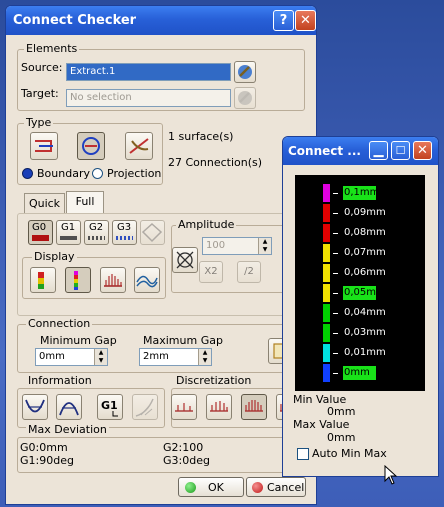 The image size is (444, 507). Describe the element at coordinates (134, 173) in the screenshot. I see `projection-label: Projection` at that location.